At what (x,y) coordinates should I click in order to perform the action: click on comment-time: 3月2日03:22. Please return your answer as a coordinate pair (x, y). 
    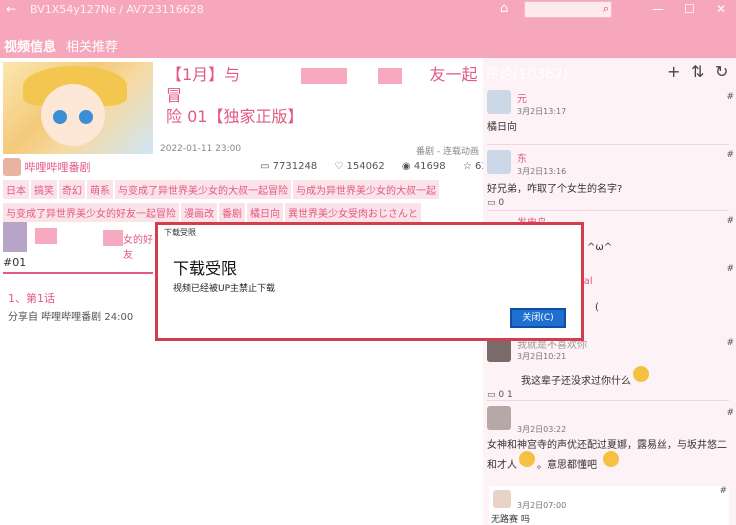
    Looking at the image, I should click on (542, 429).